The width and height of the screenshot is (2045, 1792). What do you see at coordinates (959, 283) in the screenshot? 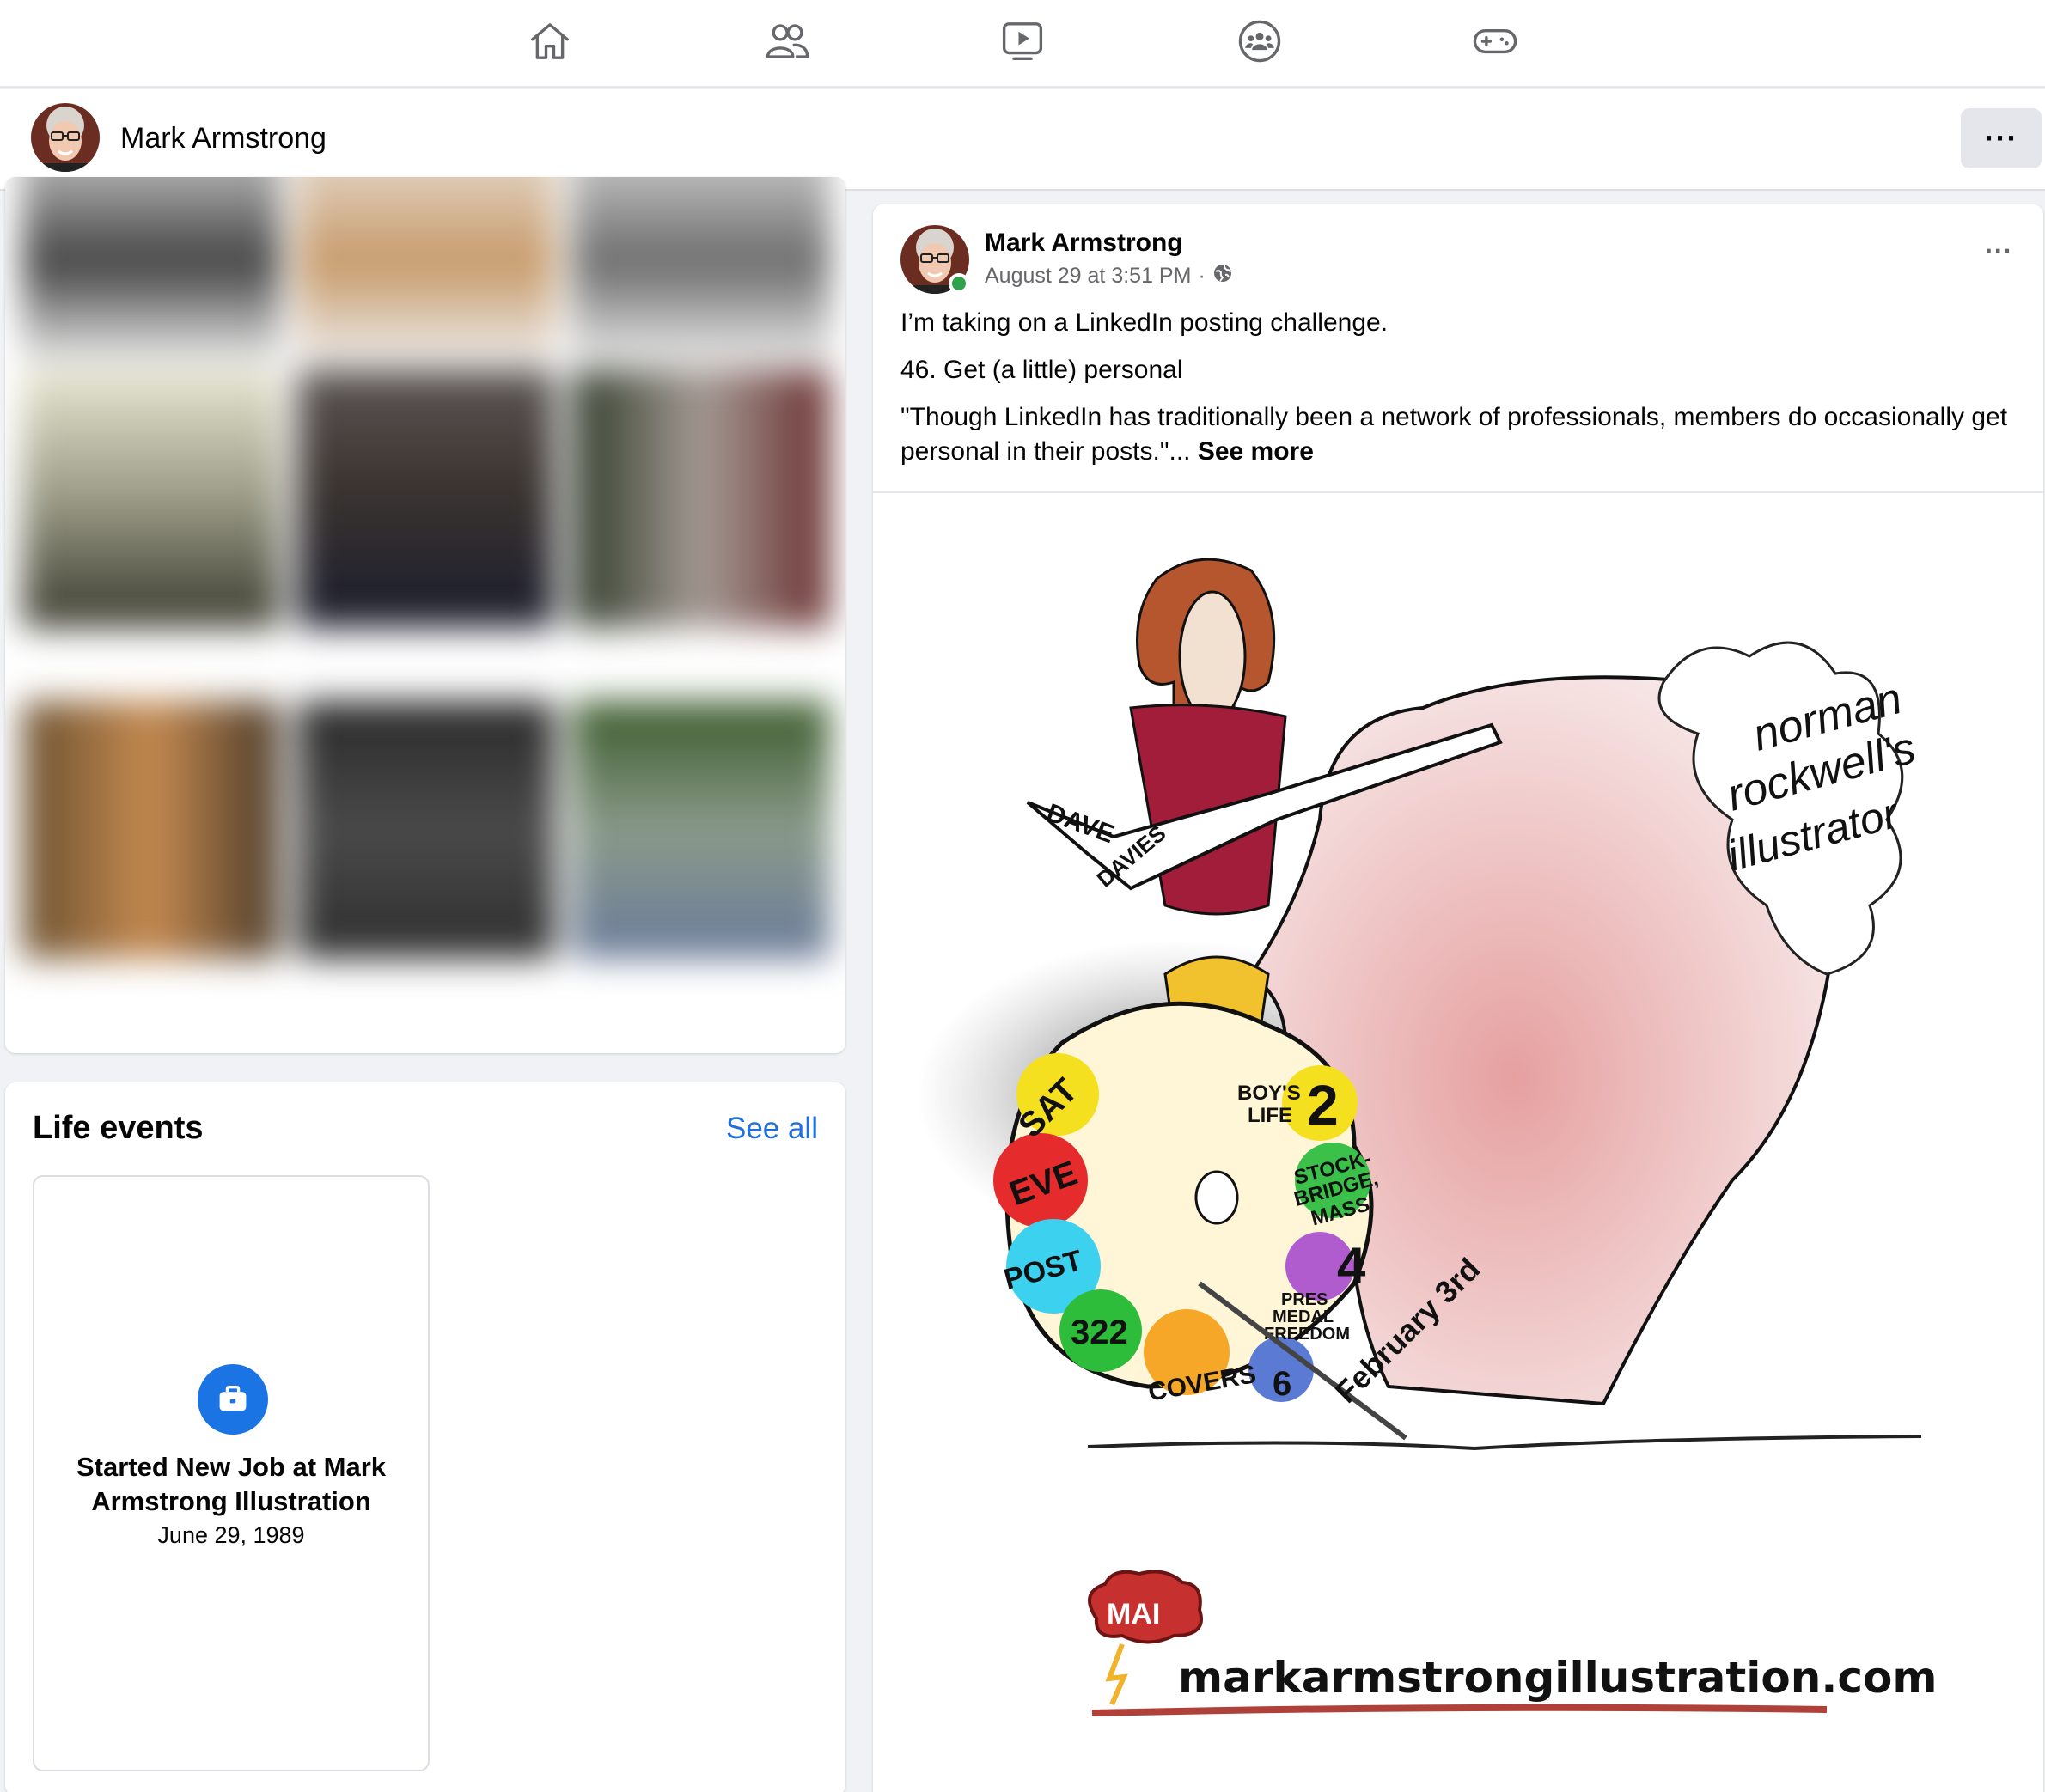
I see `online-status-indicator` at bounding box center [959, 283].